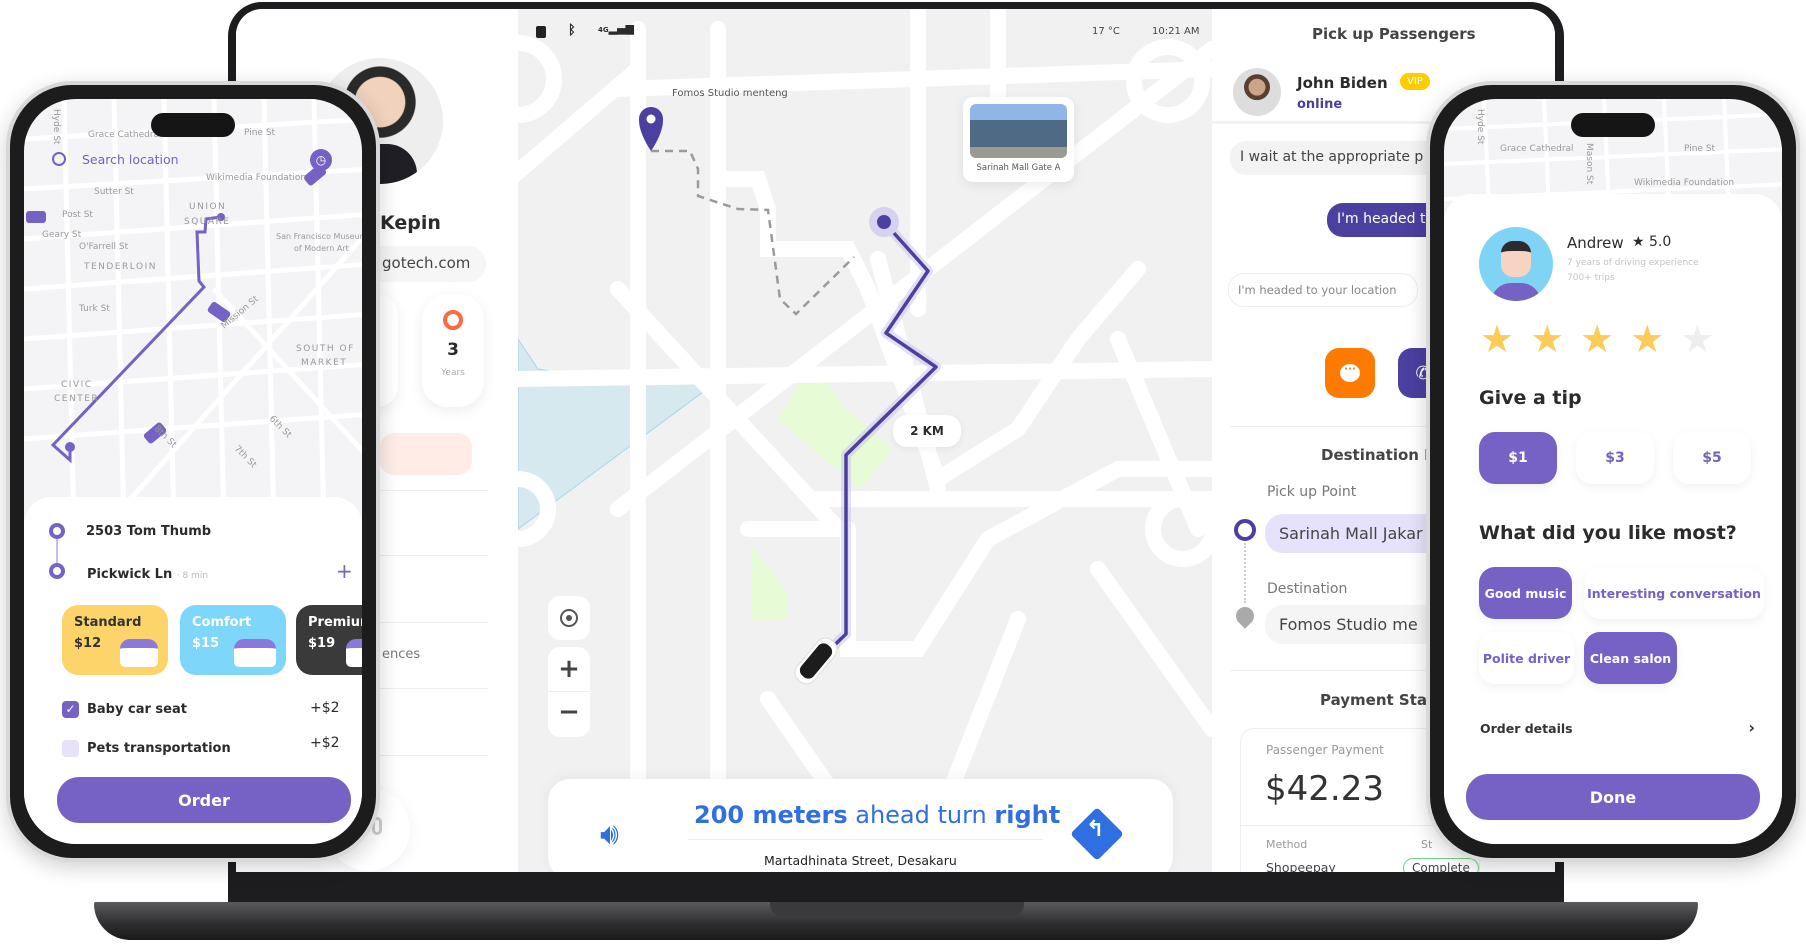  What do you see at coordinates (207, 207) in the screenshot?
I see `svg-text: UNION` at bounding box center [207, 207].